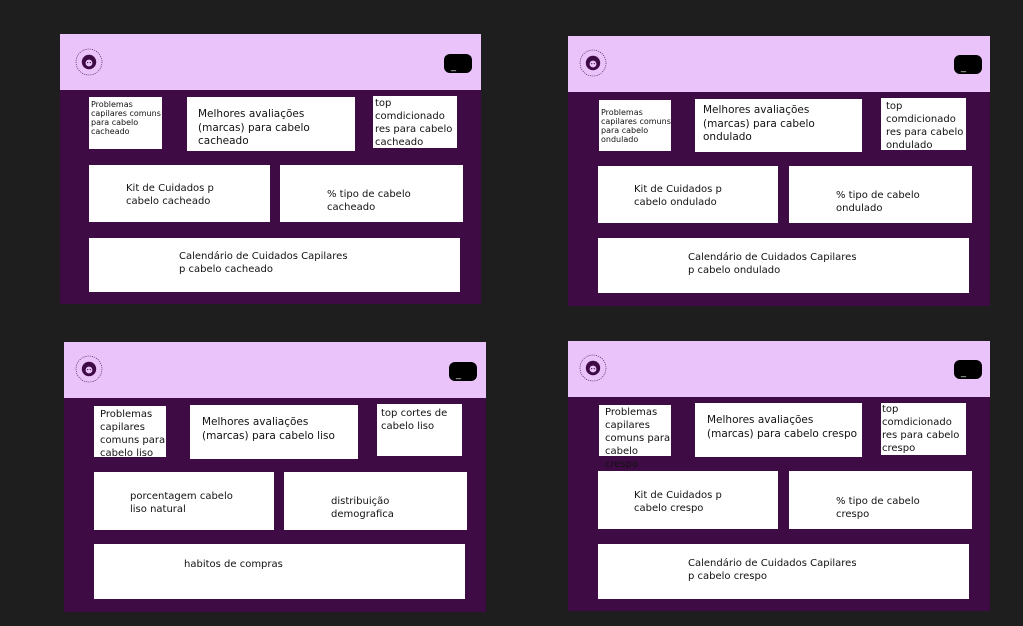  I want to click on card-care-kit: Kit de Cuidados p cabelo crespo, so click(688, 500).